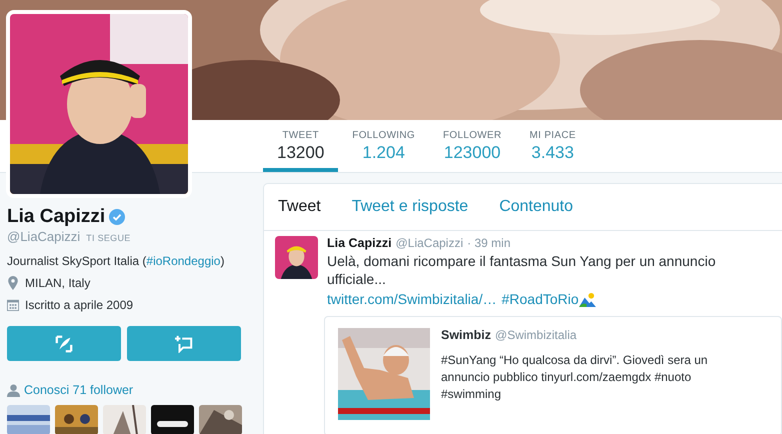  Describe the element at coordinates (575, 377) in the screenshot. I see `quoted-tweet-text: #SunYang “Ho qualcosa da dirvi”. Giovedì sera un annuncio pubblico tinyurl.com/zaemgdx #nuoto #swimming` at that location.